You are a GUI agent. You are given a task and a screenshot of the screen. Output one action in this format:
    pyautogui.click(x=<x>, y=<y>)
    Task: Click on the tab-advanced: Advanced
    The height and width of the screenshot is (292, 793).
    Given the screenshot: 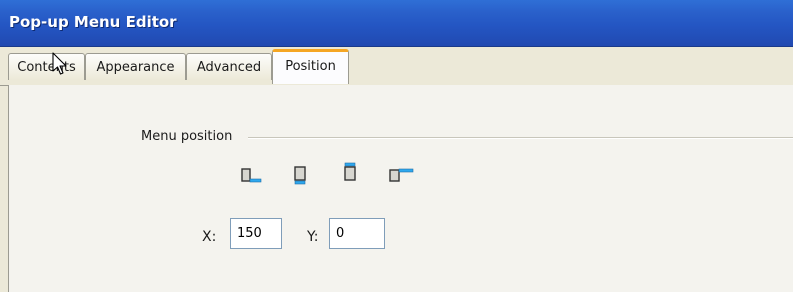 What is the action you would take?
    pyautogui.click(x=229, y=66)
    